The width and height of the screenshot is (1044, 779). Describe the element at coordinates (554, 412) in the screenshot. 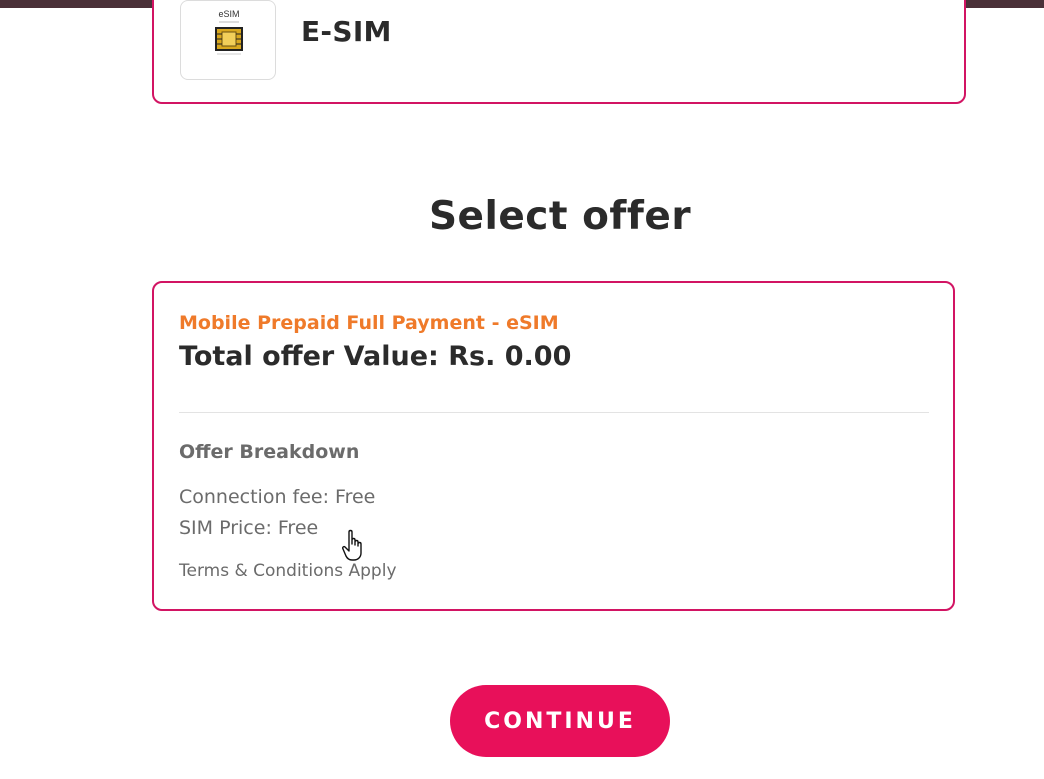

I see `offer-divider` at that location.